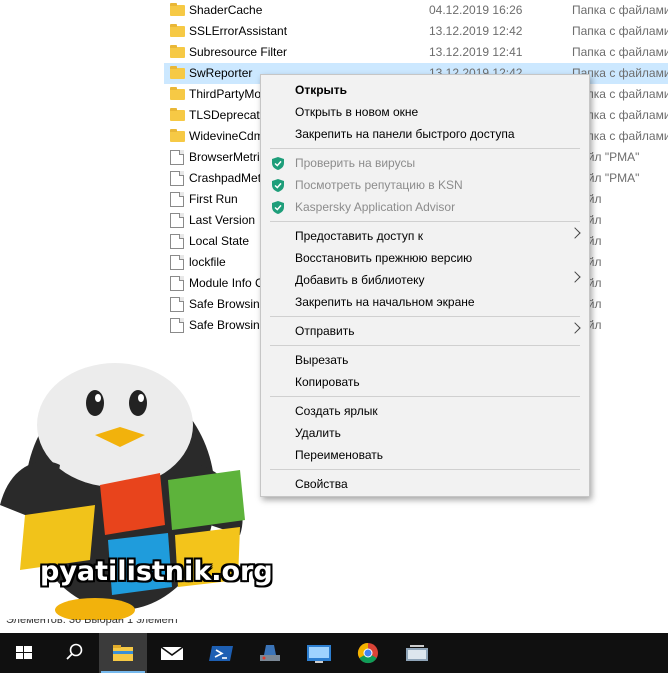  I want to click on file-name: ThirdPartyMo, so click(225, 94).